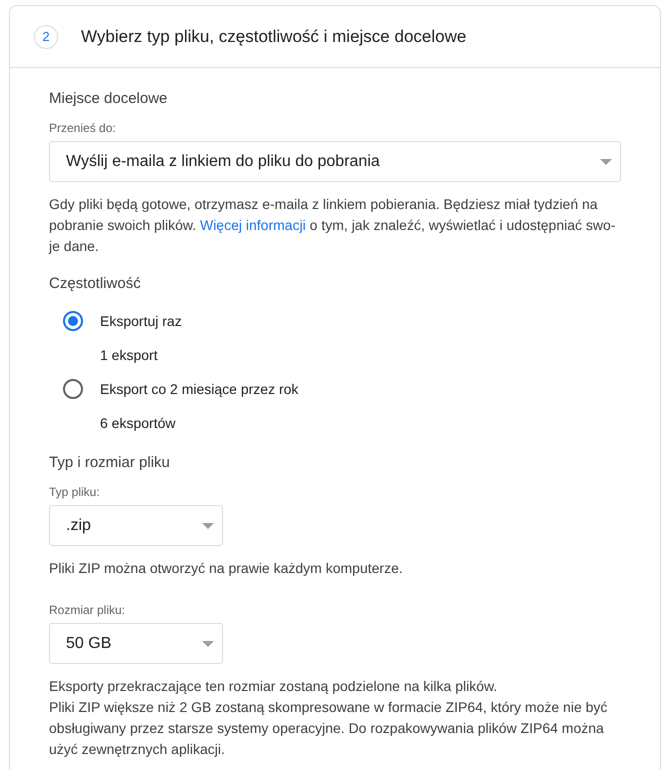  What do you see at coordinates (136, 643) in the screenshot?
I see `file-size-dropdown: 50 GB` at bounding box center [136, 643].